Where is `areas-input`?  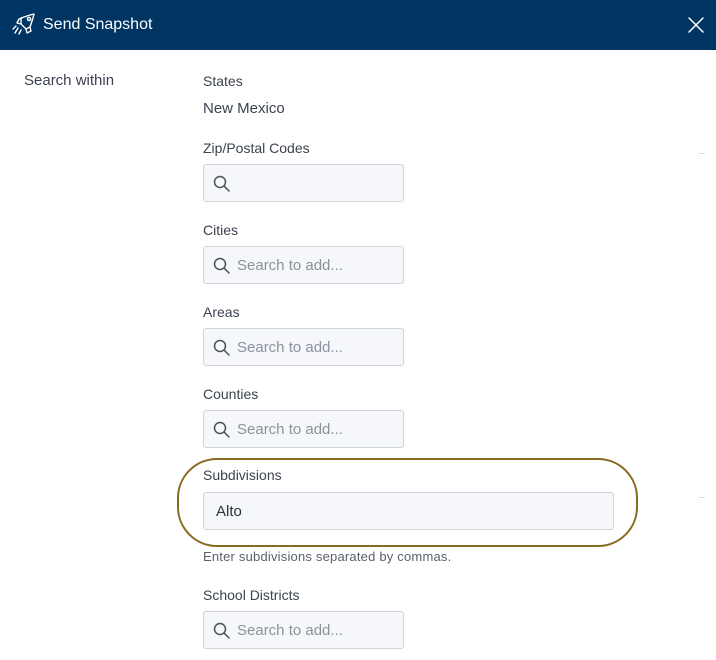 areas-input is located at coordinates (319, 347).